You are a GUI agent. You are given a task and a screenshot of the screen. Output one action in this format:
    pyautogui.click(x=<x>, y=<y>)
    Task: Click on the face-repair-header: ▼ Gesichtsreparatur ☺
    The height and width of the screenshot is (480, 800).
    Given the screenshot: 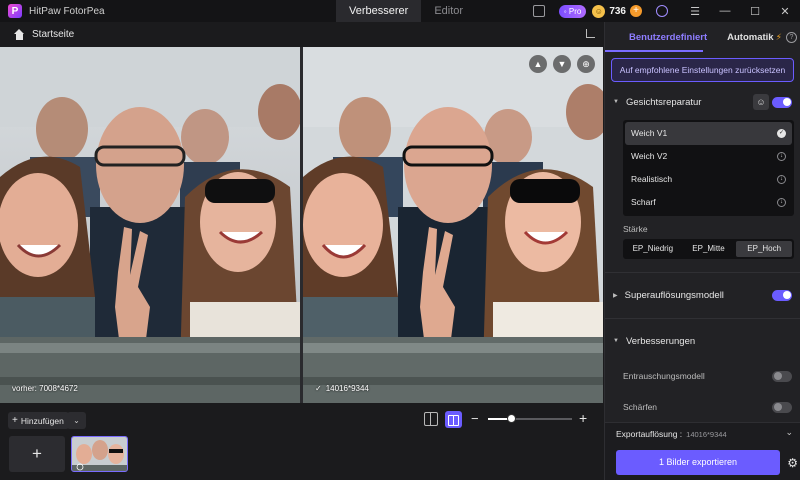 What is the action you would take?
    pyautogui.click(x=702, y=102)
    